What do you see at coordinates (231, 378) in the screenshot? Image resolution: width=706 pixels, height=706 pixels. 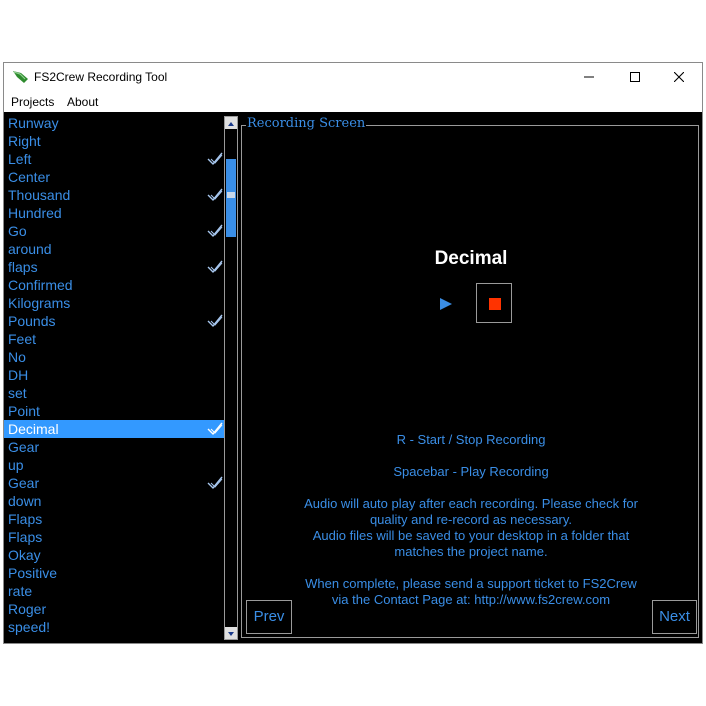 I see `word-list-scrollbar` at bounding box center [231, 378].